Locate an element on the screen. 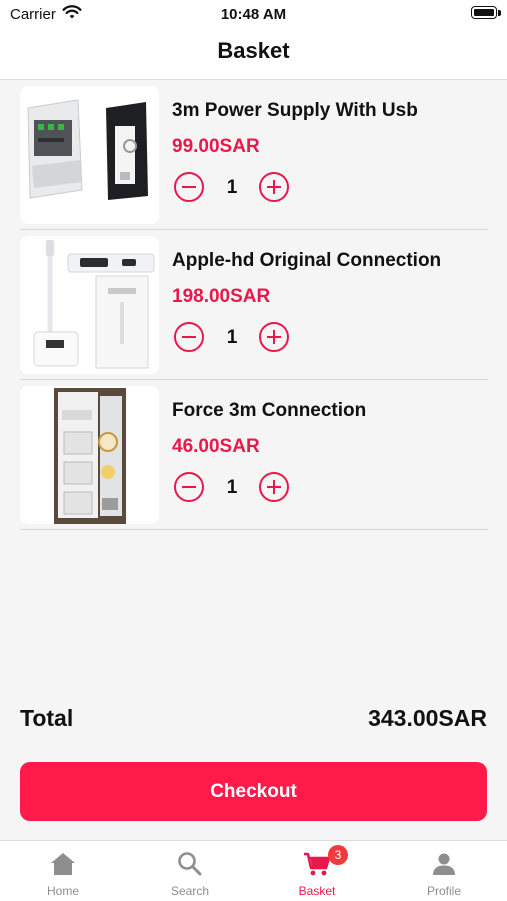 The height and width of the screenshot is (901, 507). navigation-header: Basket is located at coordinates (253, 54).